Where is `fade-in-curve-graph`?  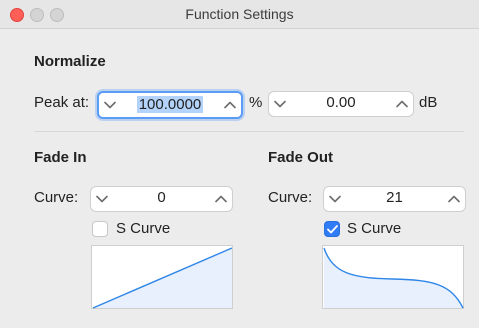 fade-in-curve-graph is located at coordinates (162, 277).